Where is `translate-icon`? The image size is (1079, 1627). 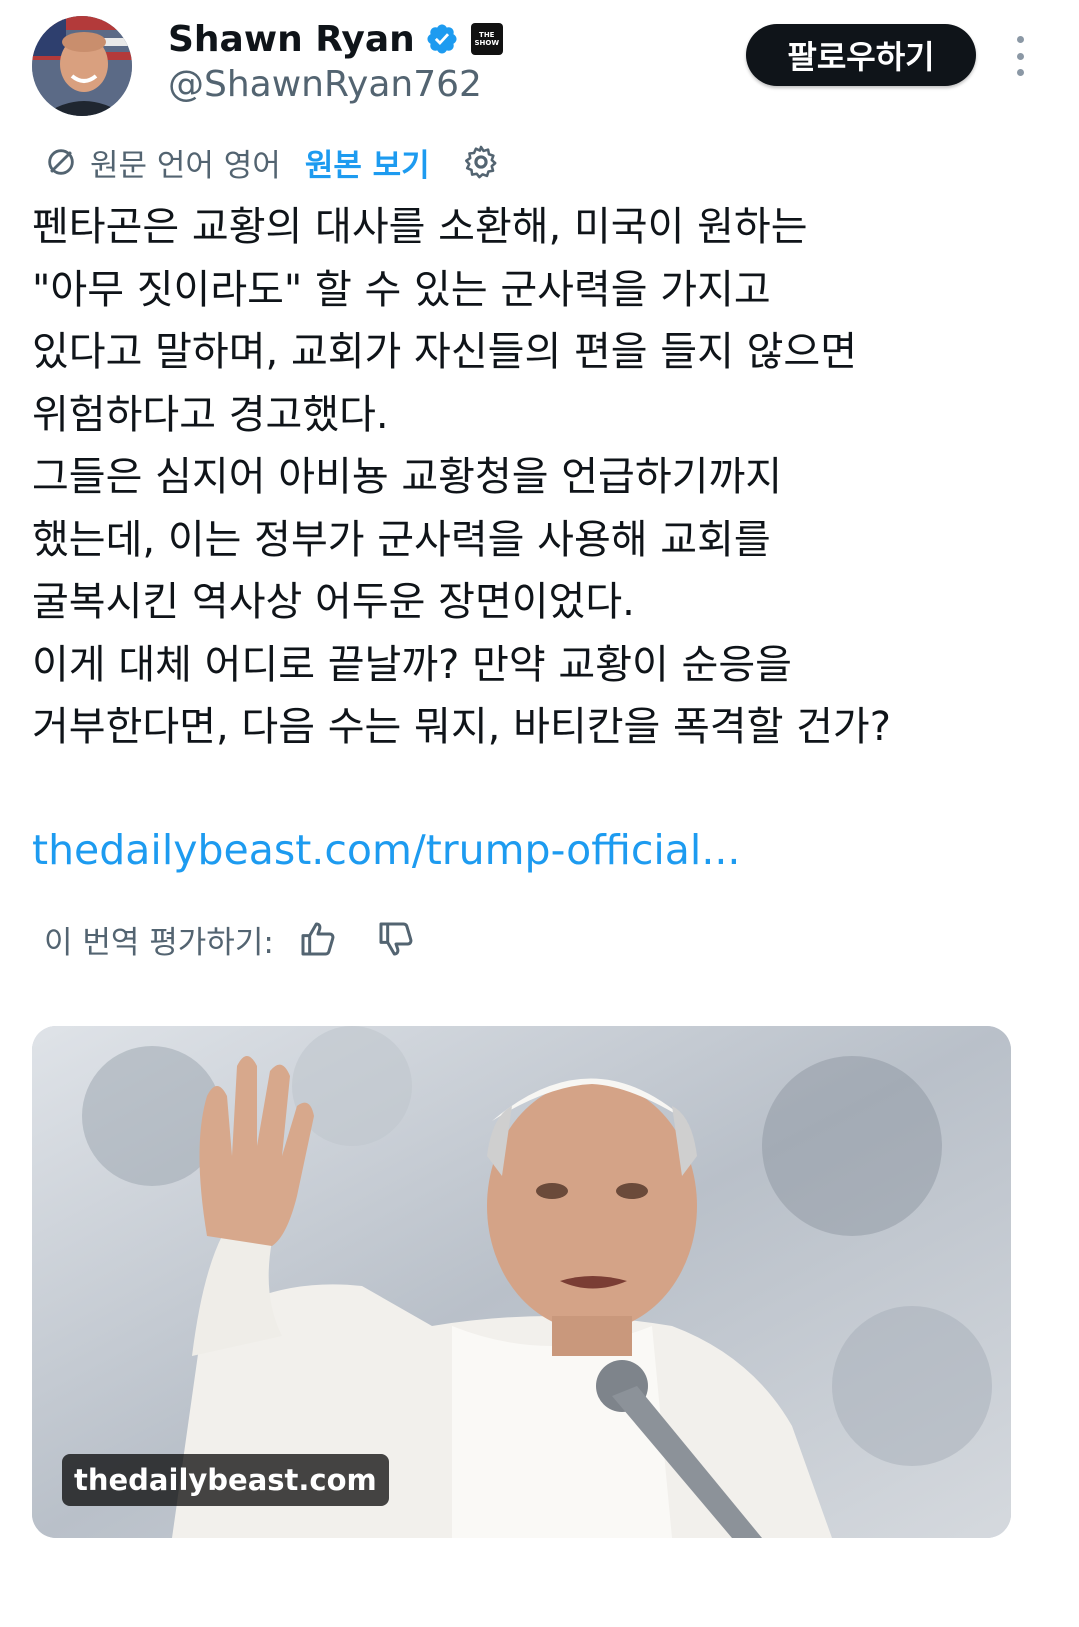
translate-icon is located at coordinates (61, 162).